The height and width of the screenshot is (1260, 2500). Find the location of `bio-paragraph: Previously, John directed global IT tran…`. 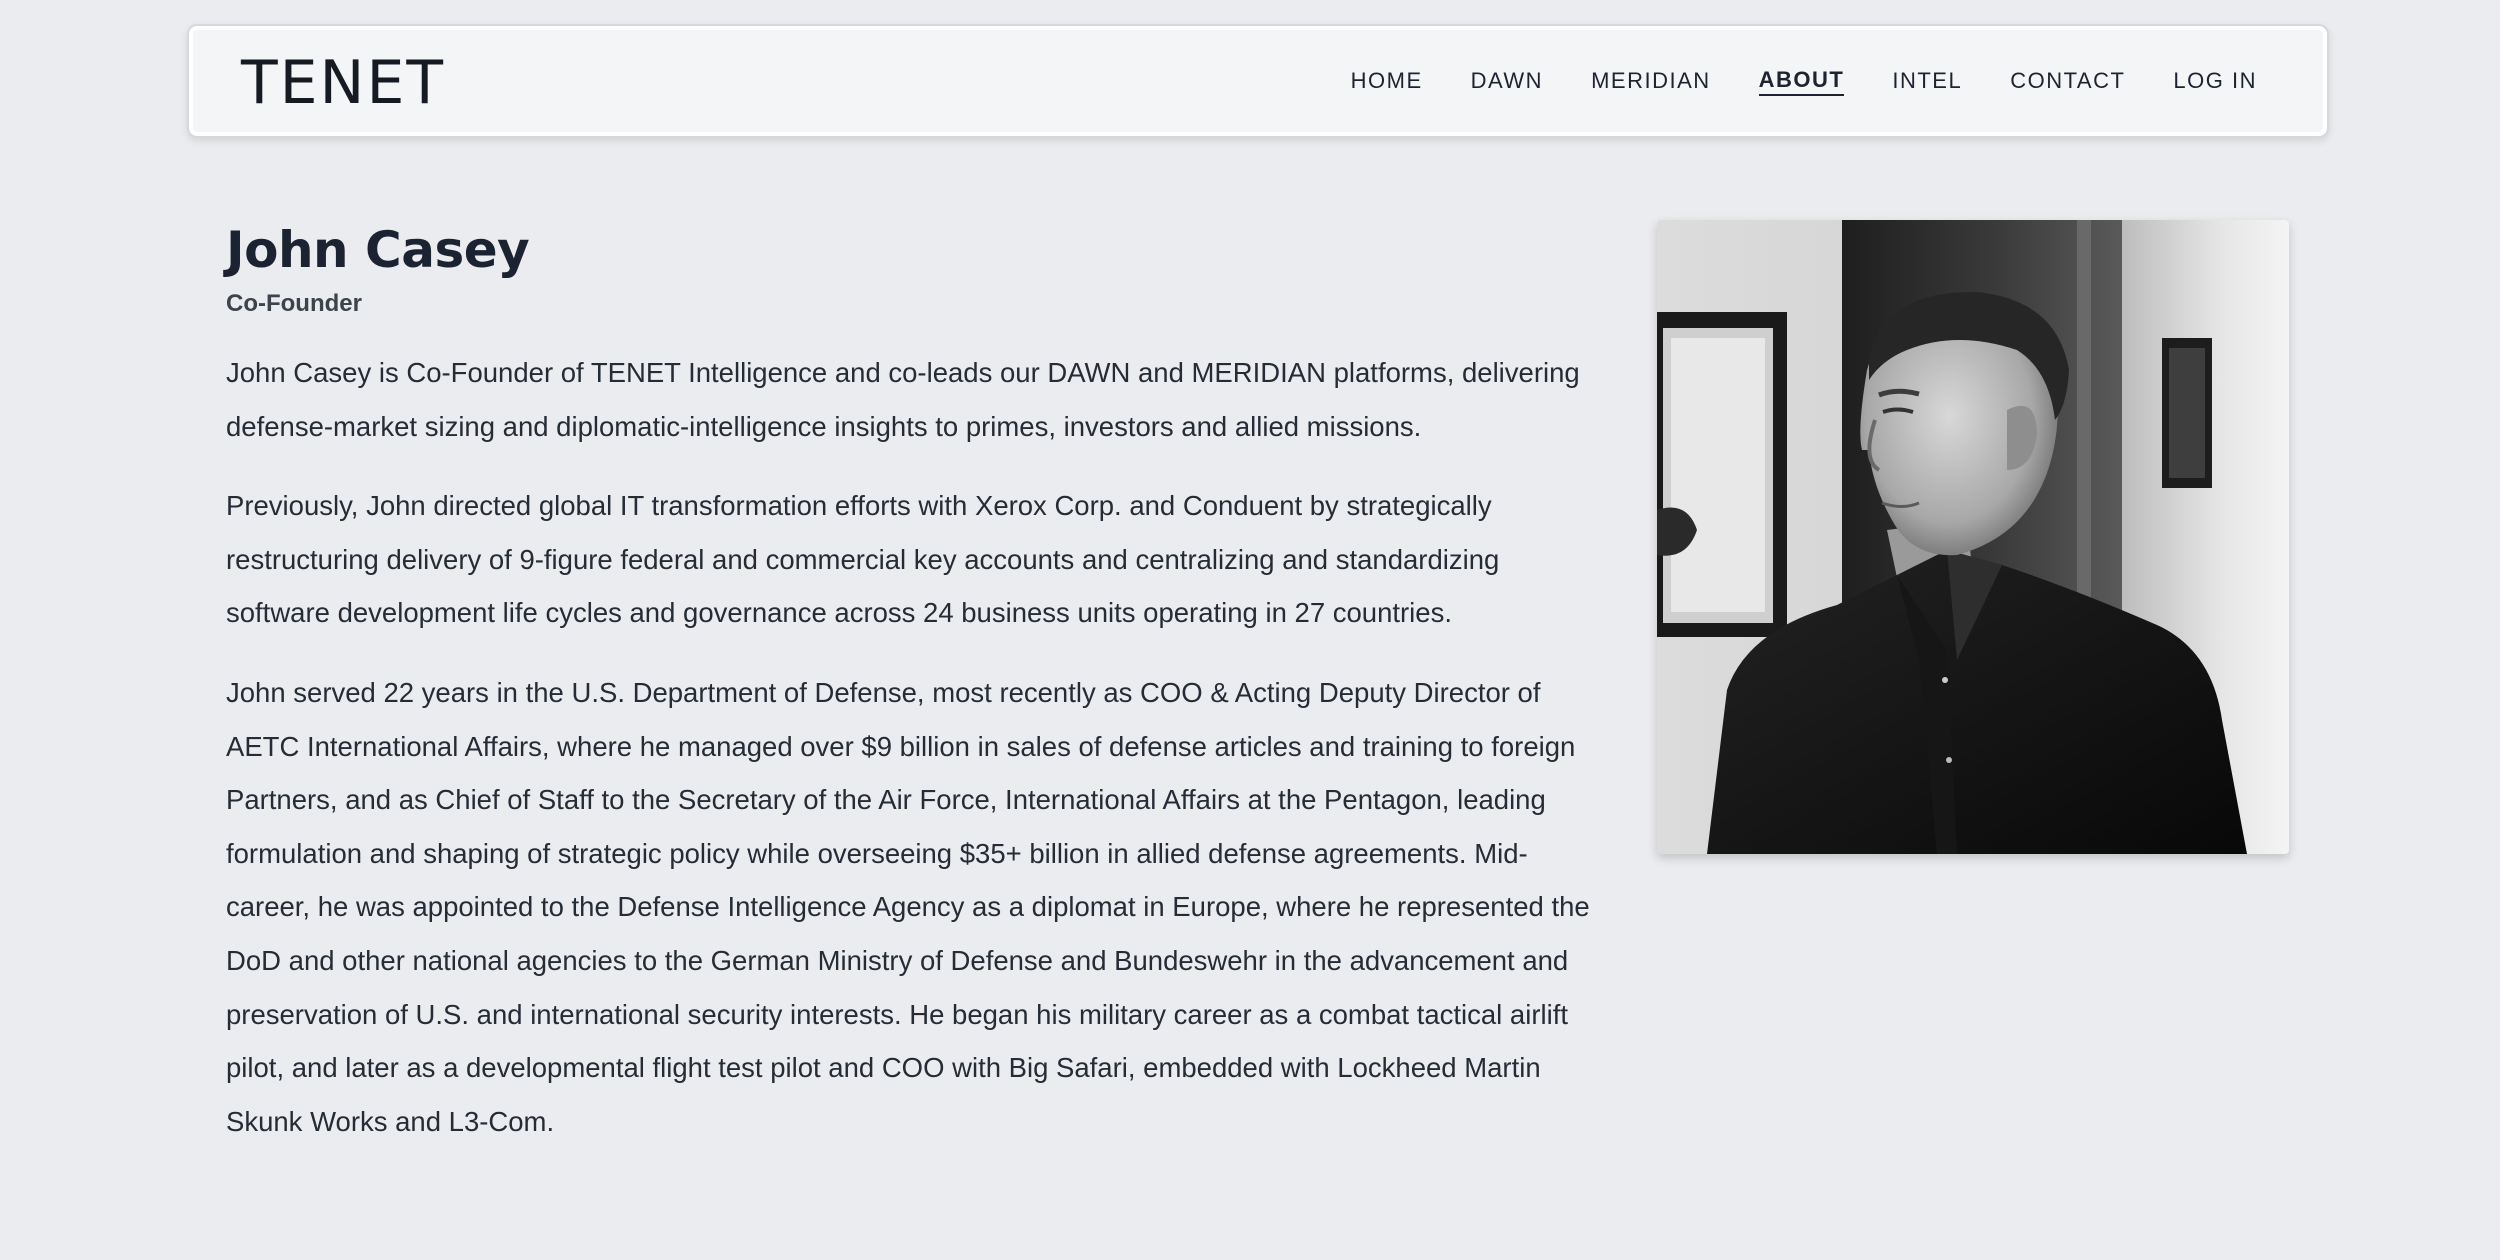

bio-paragraph: Previously, John directed global IT tran… is located at coordinates (863, 559).